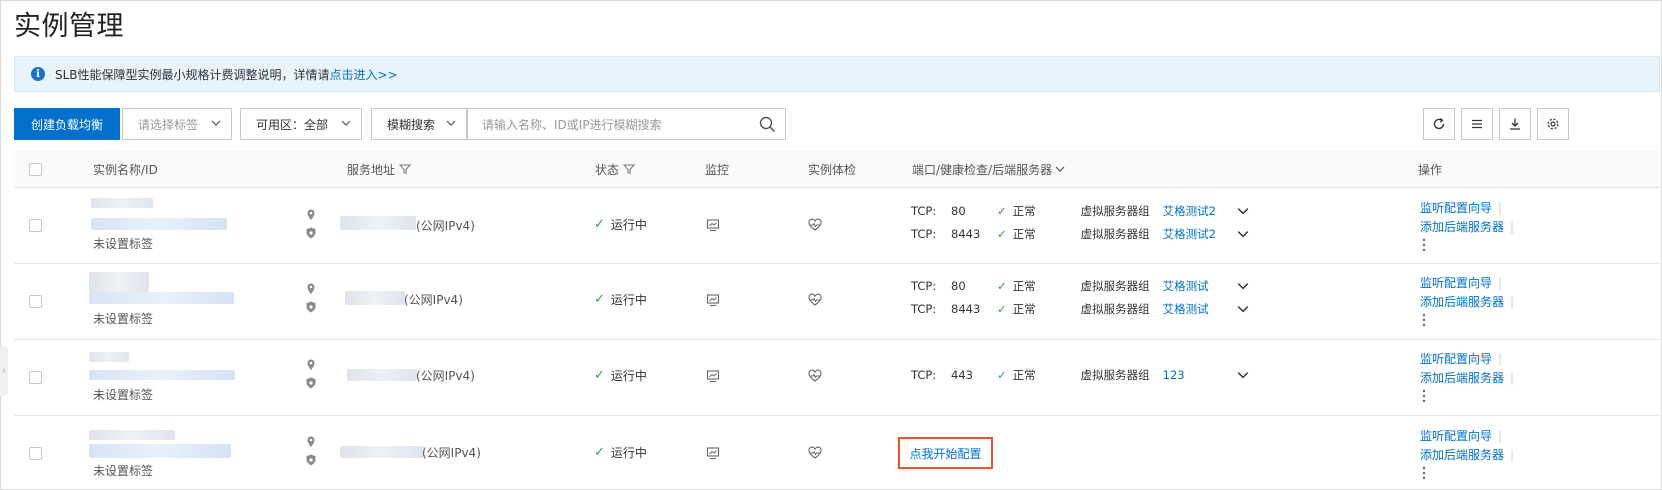 The height and width of the screenshot is (490, 1662). Describe the element at coordinates (628, 300) in the screenshot. I see `status-text: 运行中` at that location.